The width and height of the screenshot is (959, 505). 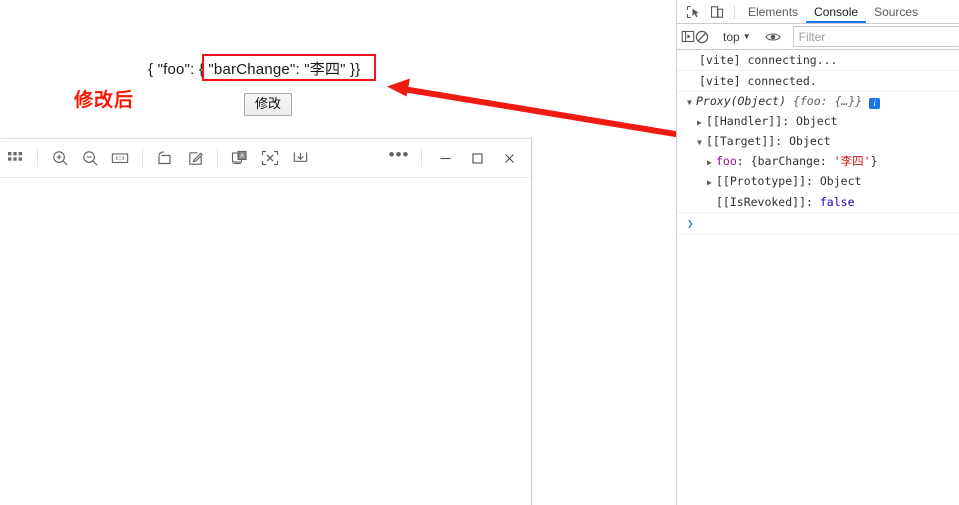 I want to click on annotation-label-after: 修改后, so click(x=104, y=100).